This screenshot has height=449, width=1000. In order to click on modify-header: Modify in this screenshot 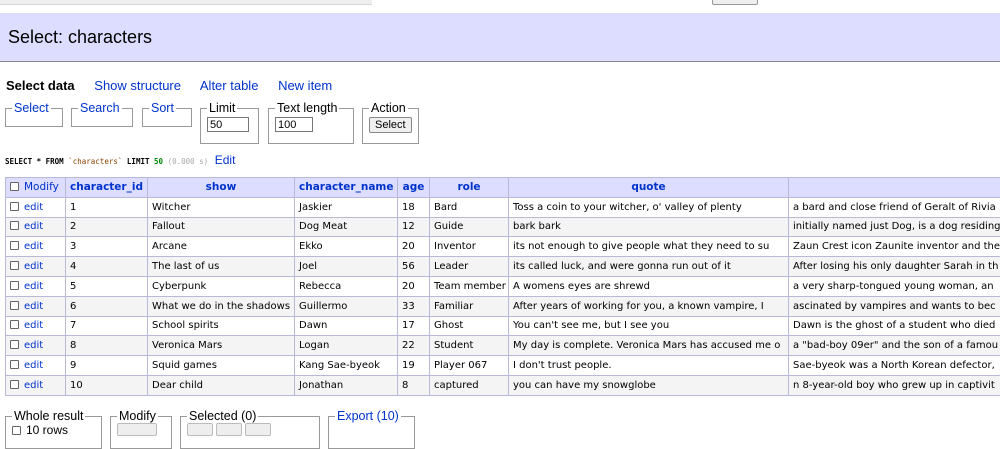, I will do `click(36, 188)`.